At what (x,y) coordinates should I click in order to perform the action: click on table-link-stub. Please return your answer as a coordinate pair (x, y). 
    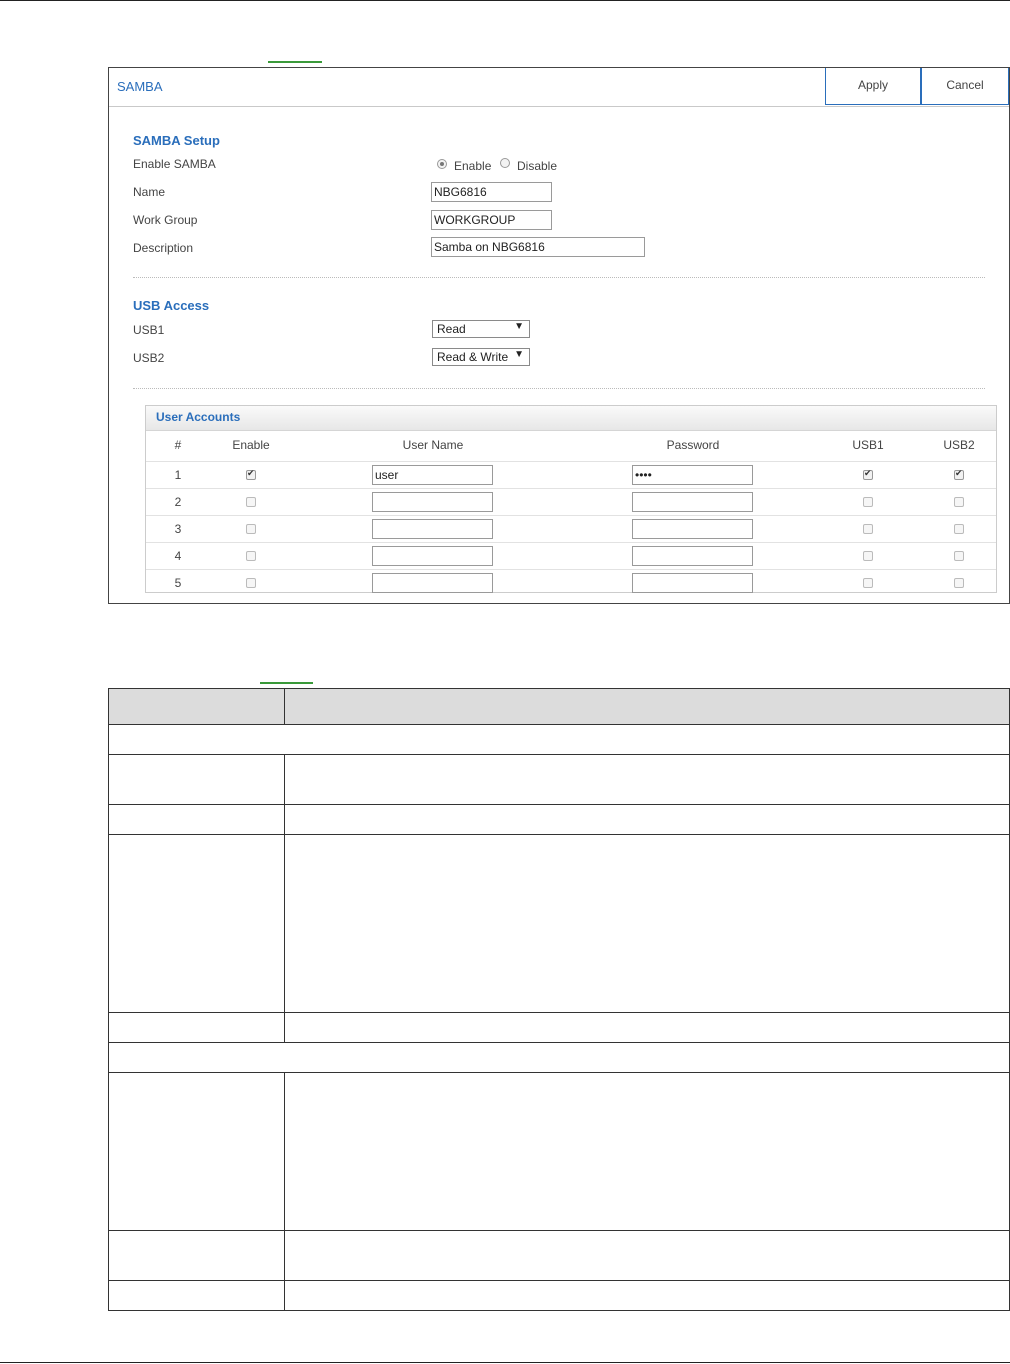
    Looking at the image, I should click on (286, 683).